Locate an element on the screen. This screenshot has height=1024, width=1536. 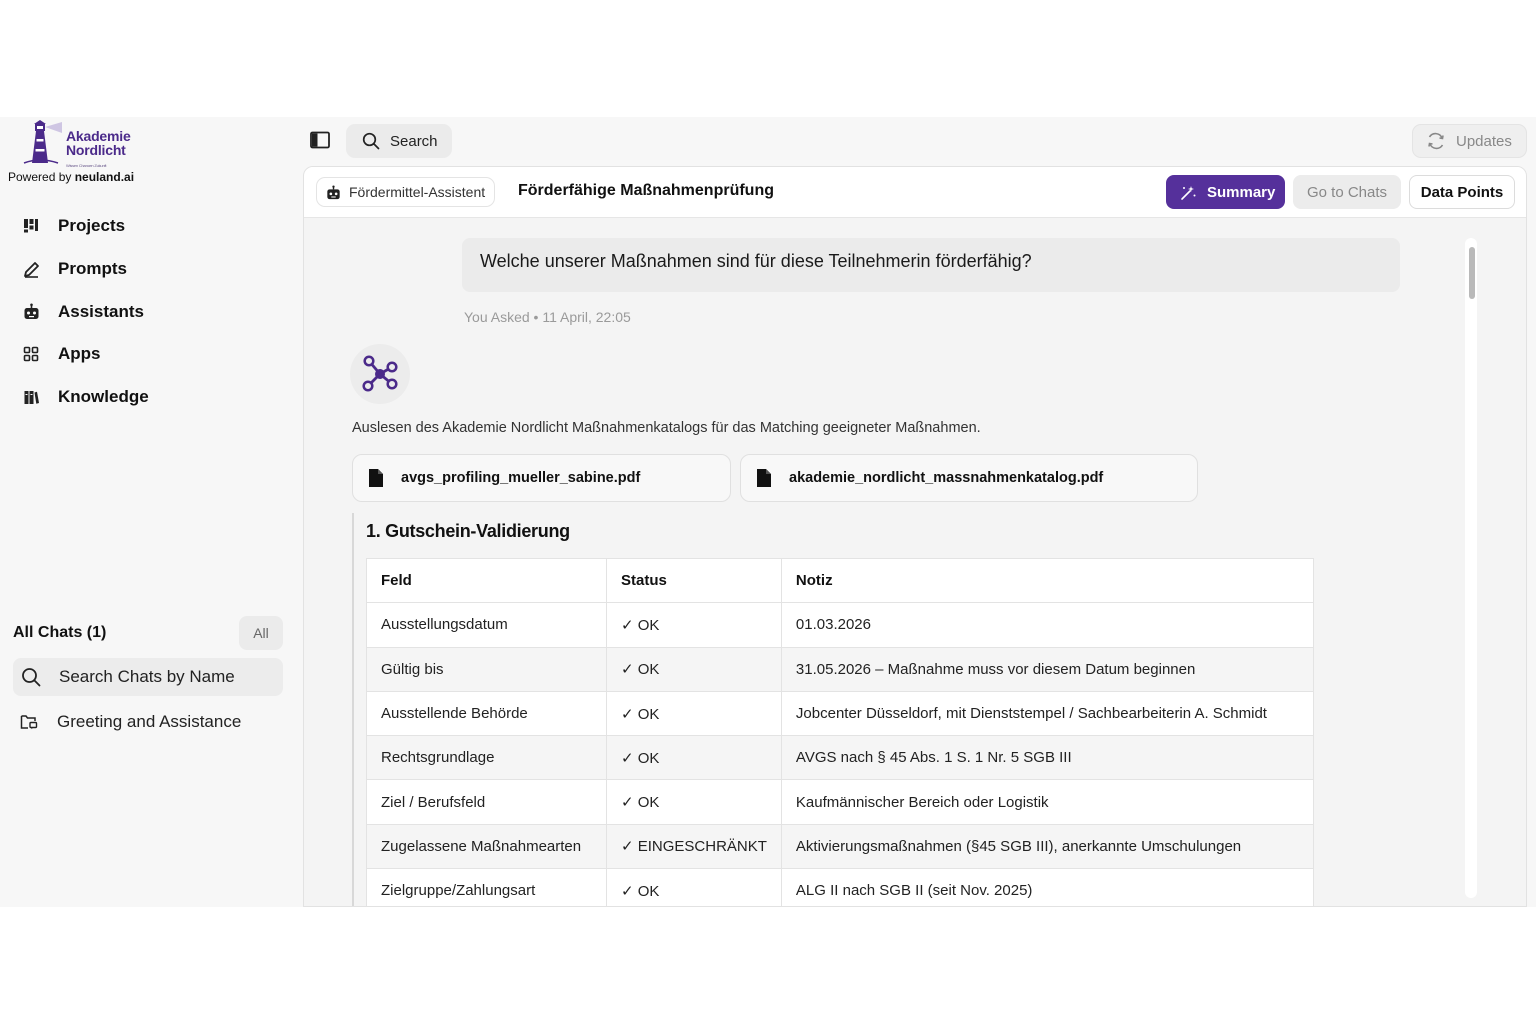
all-chats-title: All Chats (1) is located at coordinates (60, 632).